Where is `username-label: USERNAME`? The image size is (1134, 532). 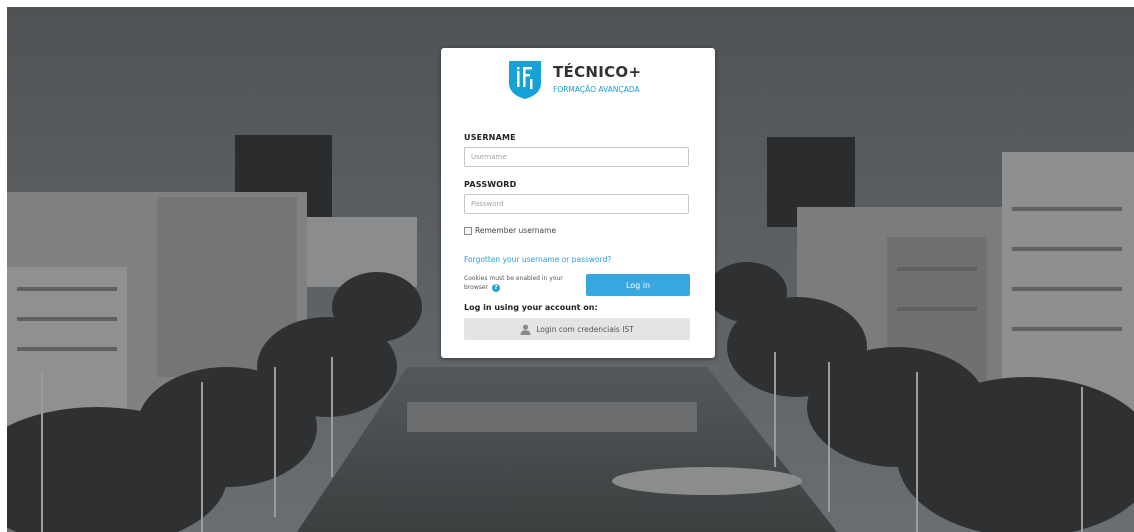
username-label: USERNAME is located at coordinates (490, 137).